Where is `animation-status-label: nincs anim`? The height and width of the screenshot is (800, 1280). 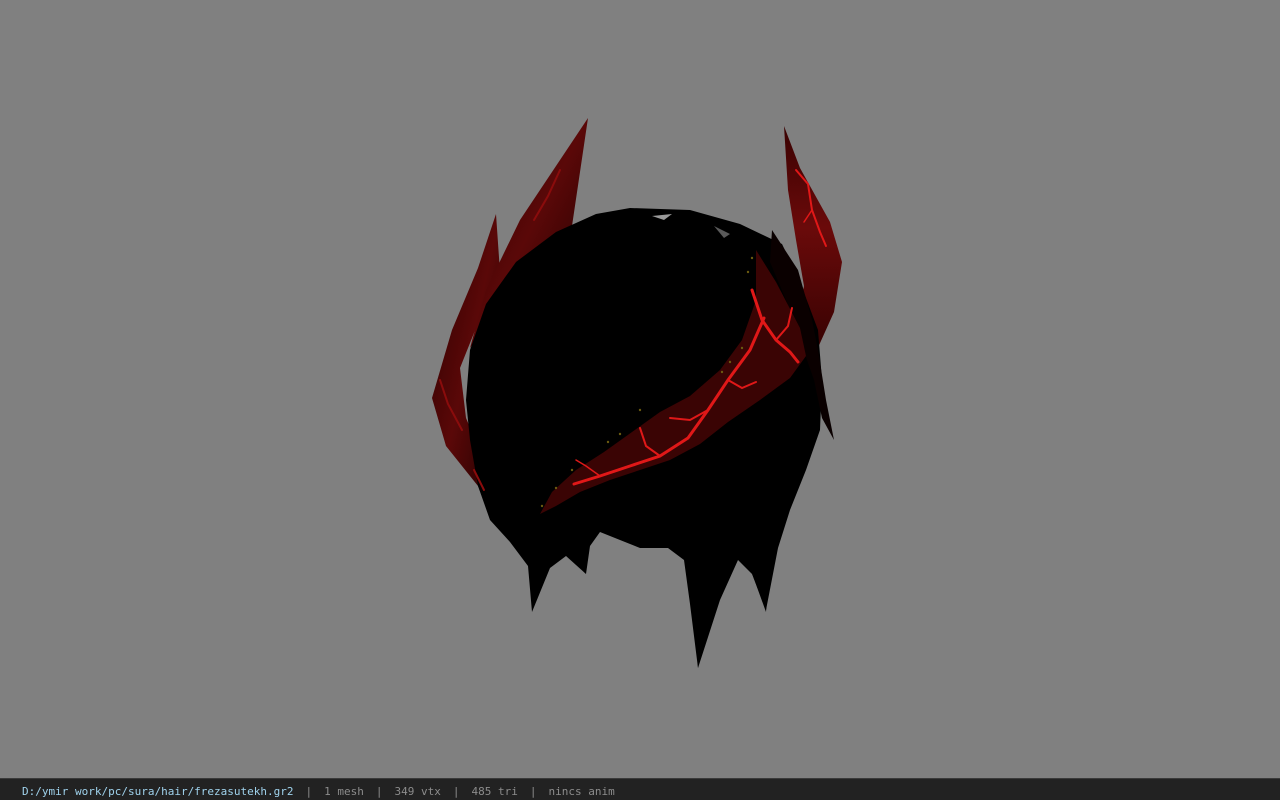 animation-status-label: nincs anim is located at coordinates (581, 791).